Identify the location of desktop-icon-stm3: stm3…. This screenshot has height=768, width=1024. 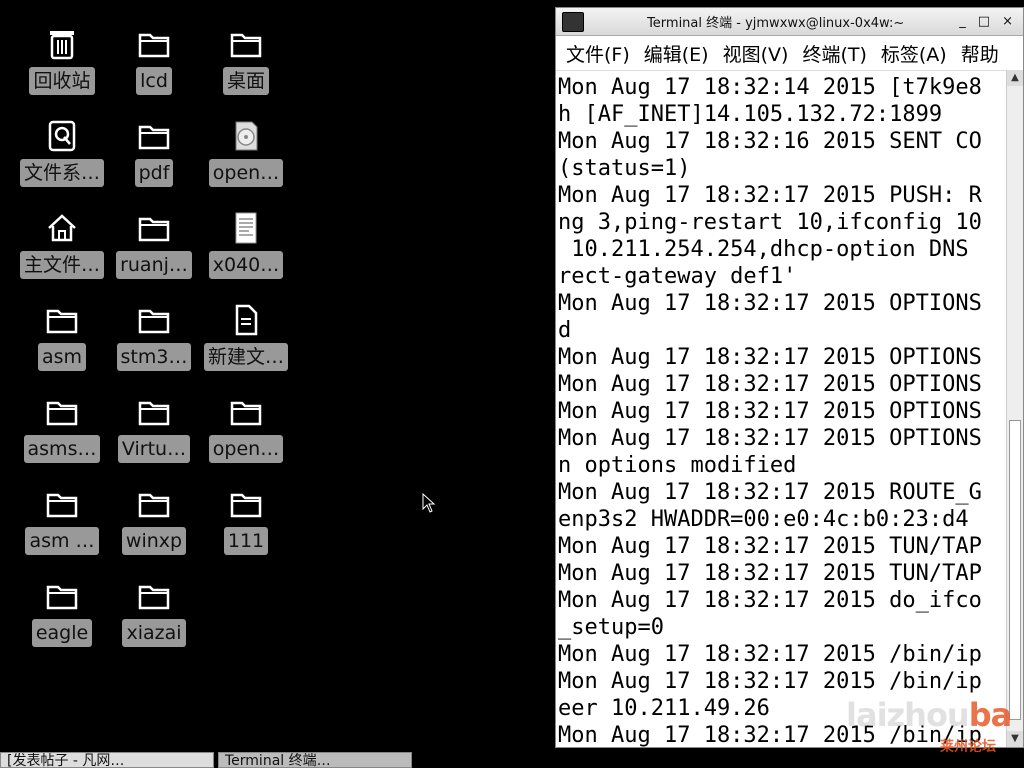
(154, 346).